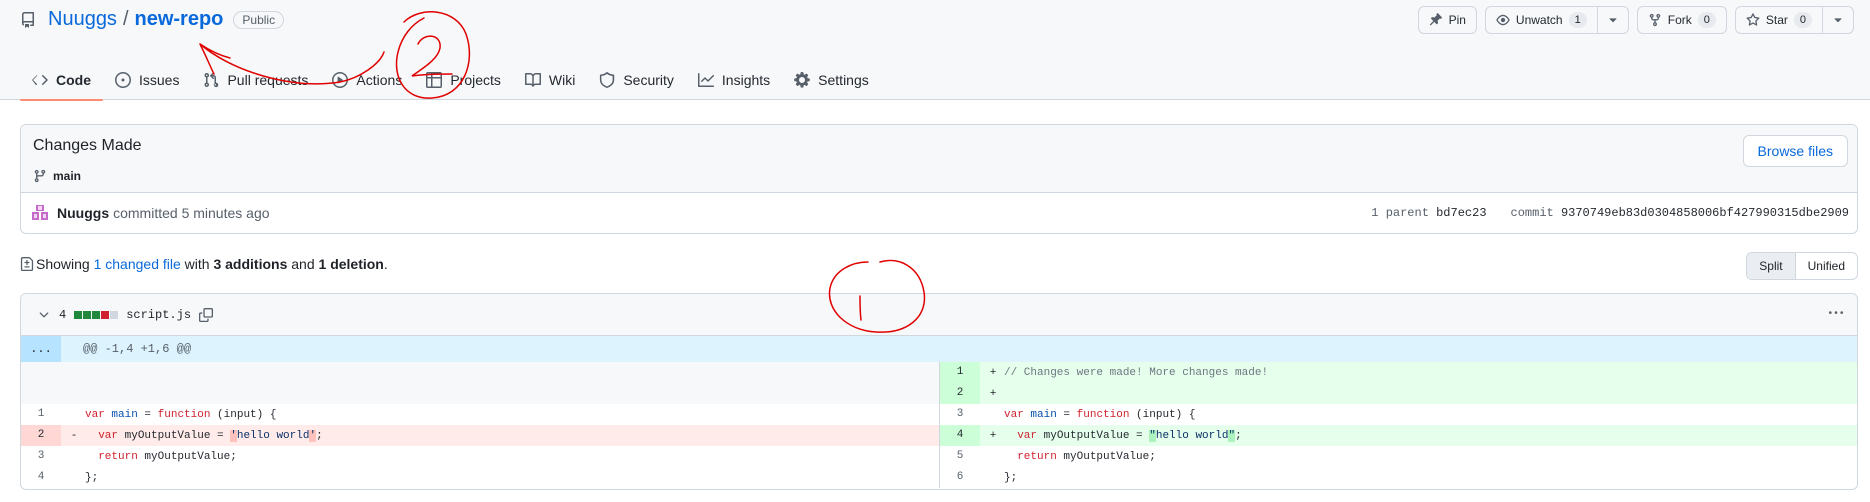 The width and height of the screenshot is (1870, 502). I want to click on tab-insights: Insights, so click(734, 80).